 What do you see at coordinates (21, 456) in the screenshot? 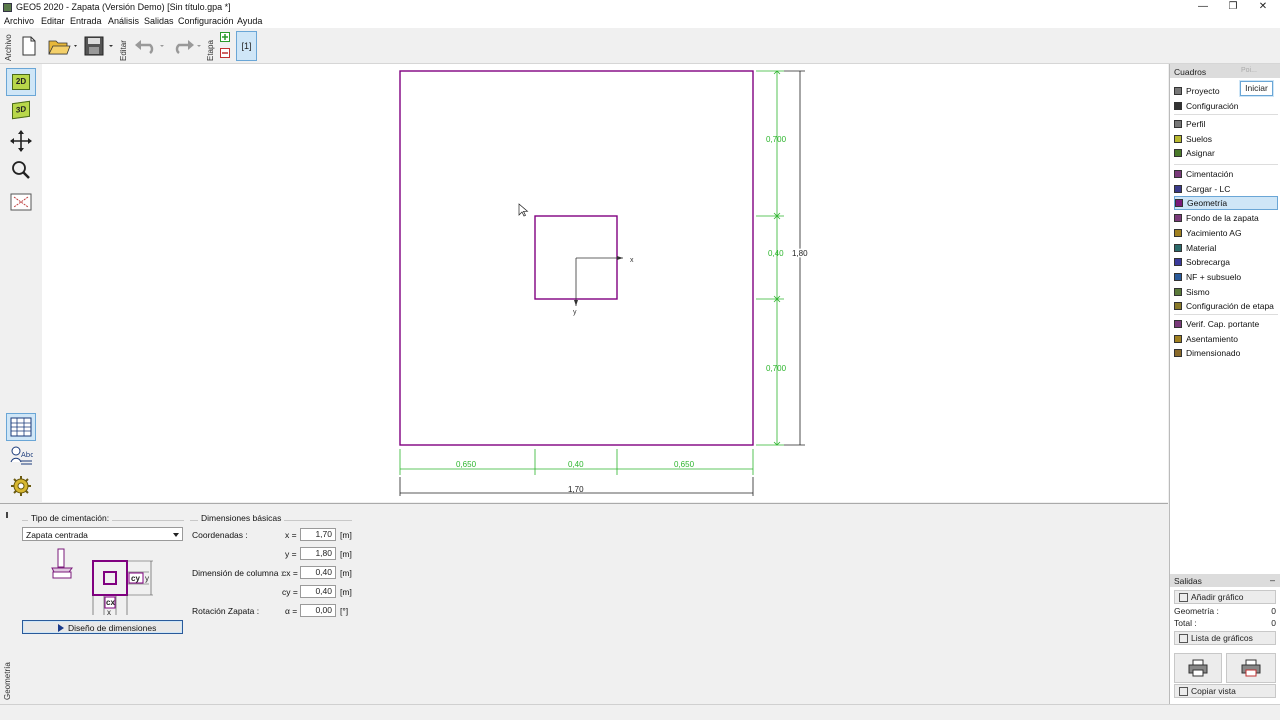
I see `labels-button: Abc` at bounding box center [21, 456].